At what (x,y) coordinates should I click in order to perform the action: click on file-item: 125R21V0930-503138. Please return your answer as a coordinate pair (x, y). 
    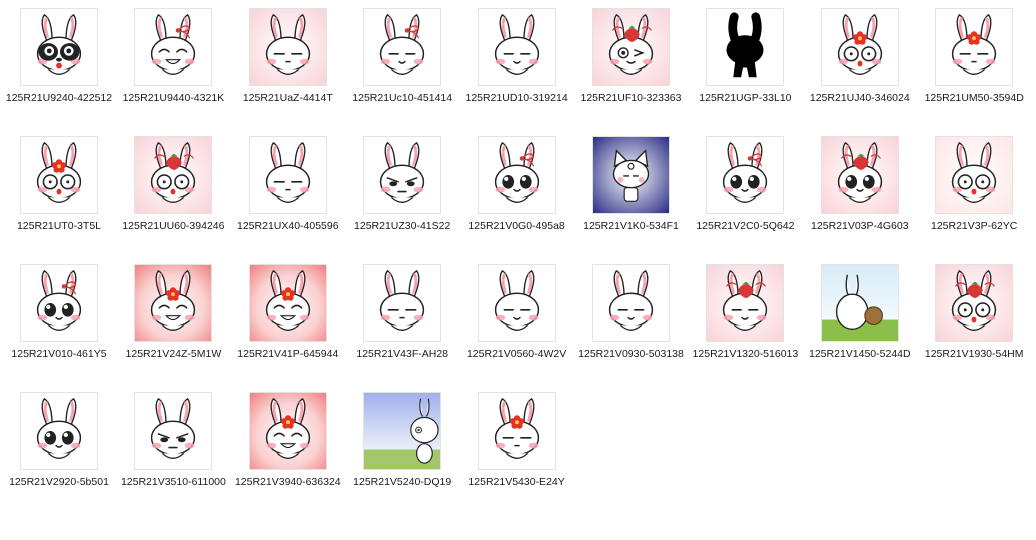
    Looking at the image, I should click on (631, 320).